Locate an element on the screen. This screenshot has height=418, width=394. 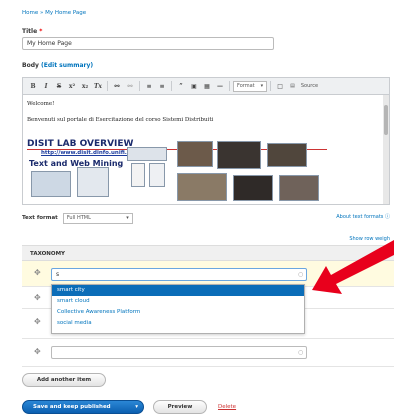
taxonomy-empty-input is located at coordinates (179, 352).